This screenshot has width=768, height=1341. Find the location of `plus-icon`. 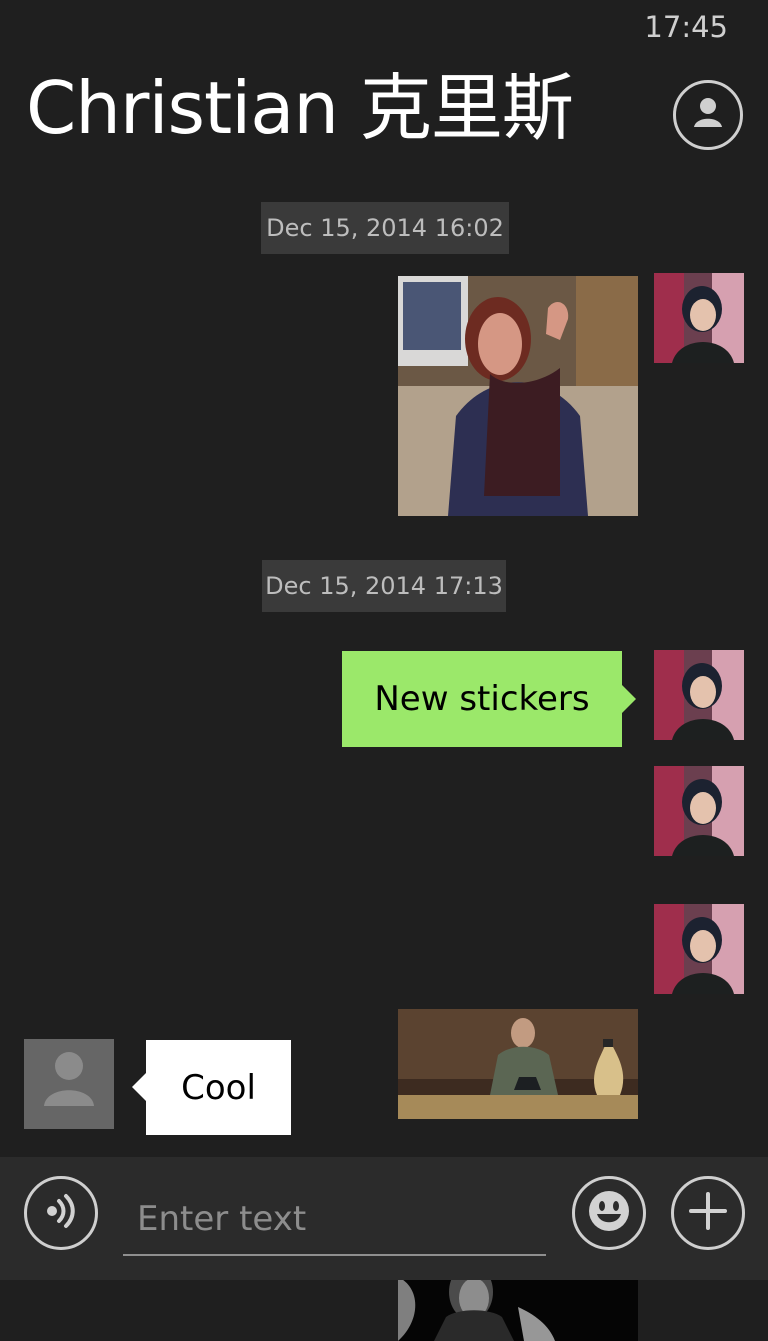

plus-icon is located at coordinates (708, 1213).